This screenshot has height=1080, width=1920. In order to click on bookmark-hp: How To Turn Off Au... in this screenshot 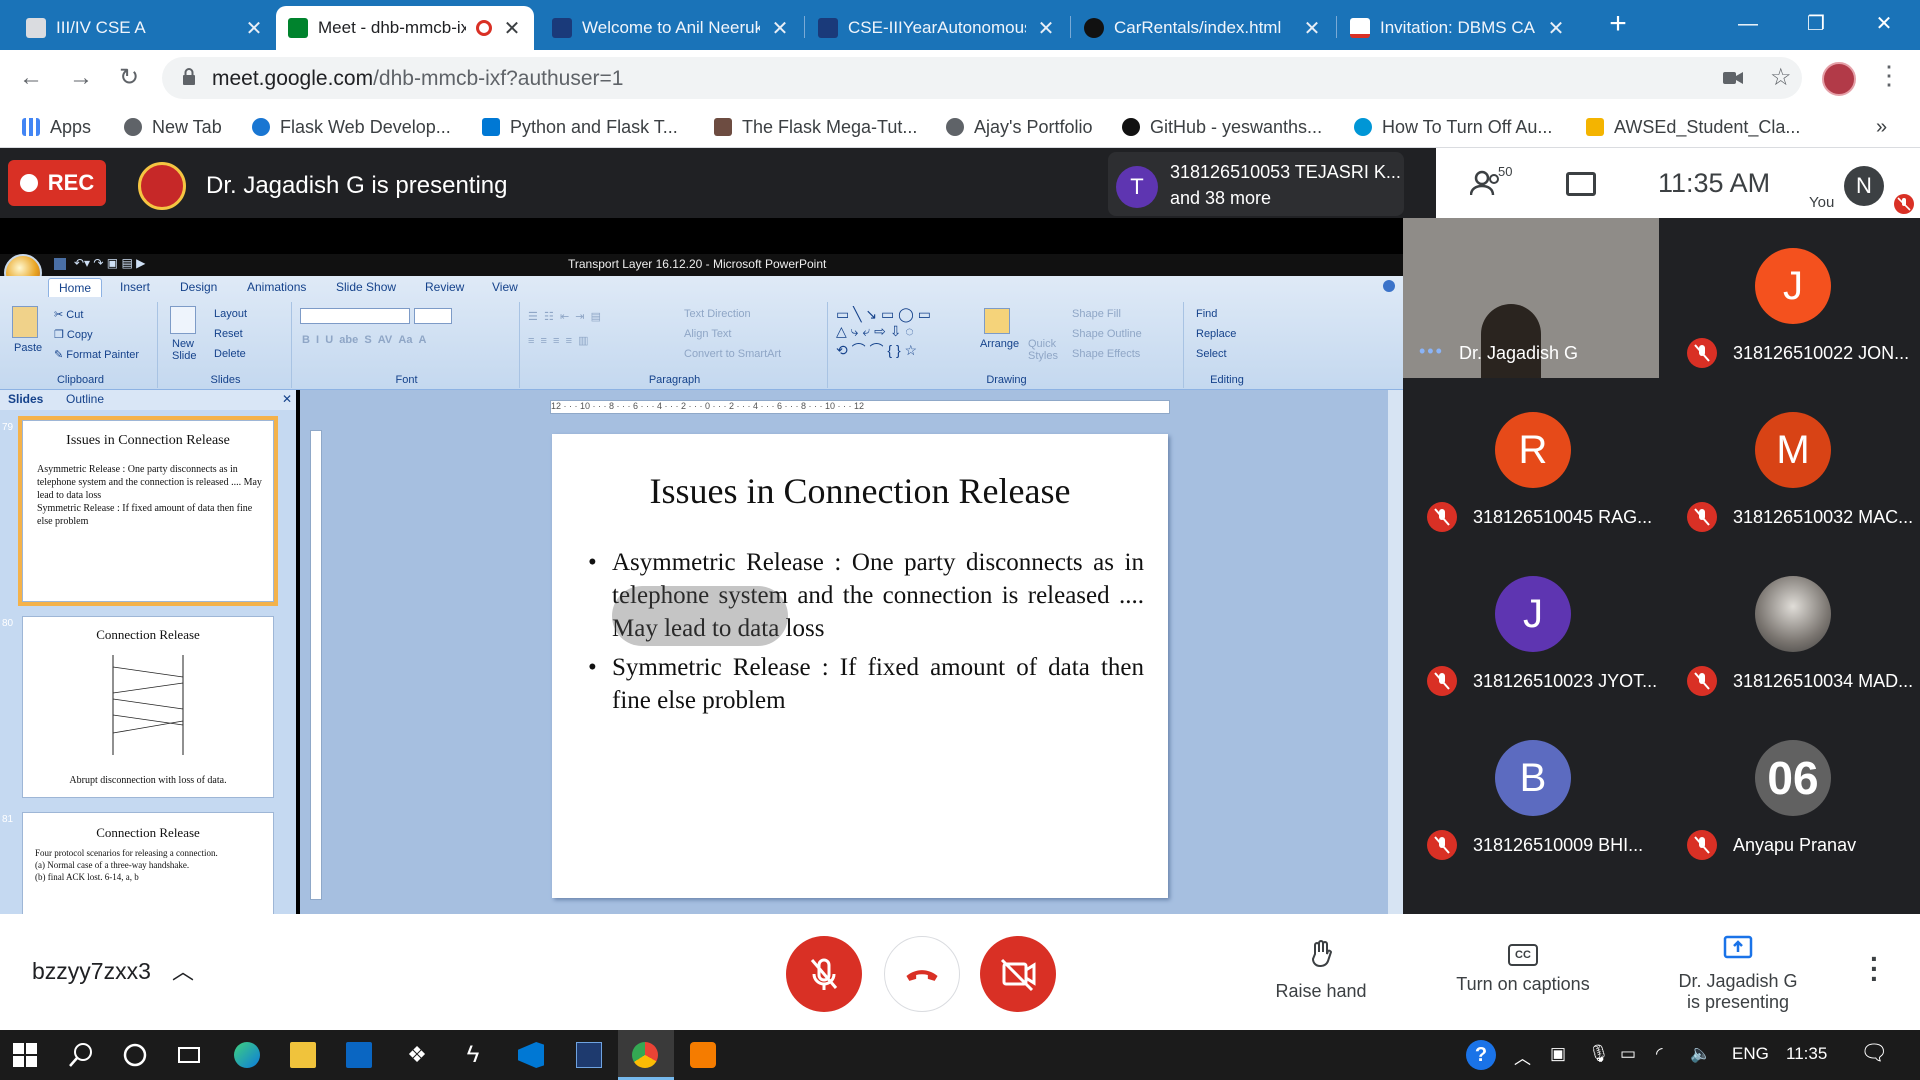, I will do `click(1453, 127)`.